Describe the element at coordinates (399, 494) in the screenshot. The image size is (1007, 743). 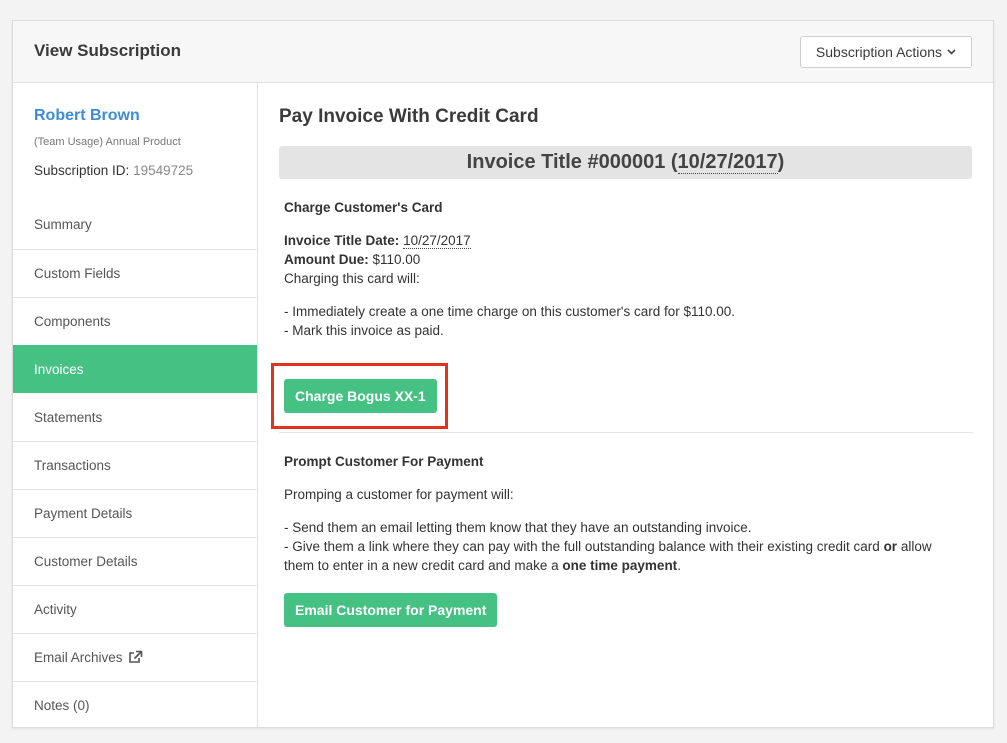
I see `prompt-intro: Promping a customer for payment will:` at that location.